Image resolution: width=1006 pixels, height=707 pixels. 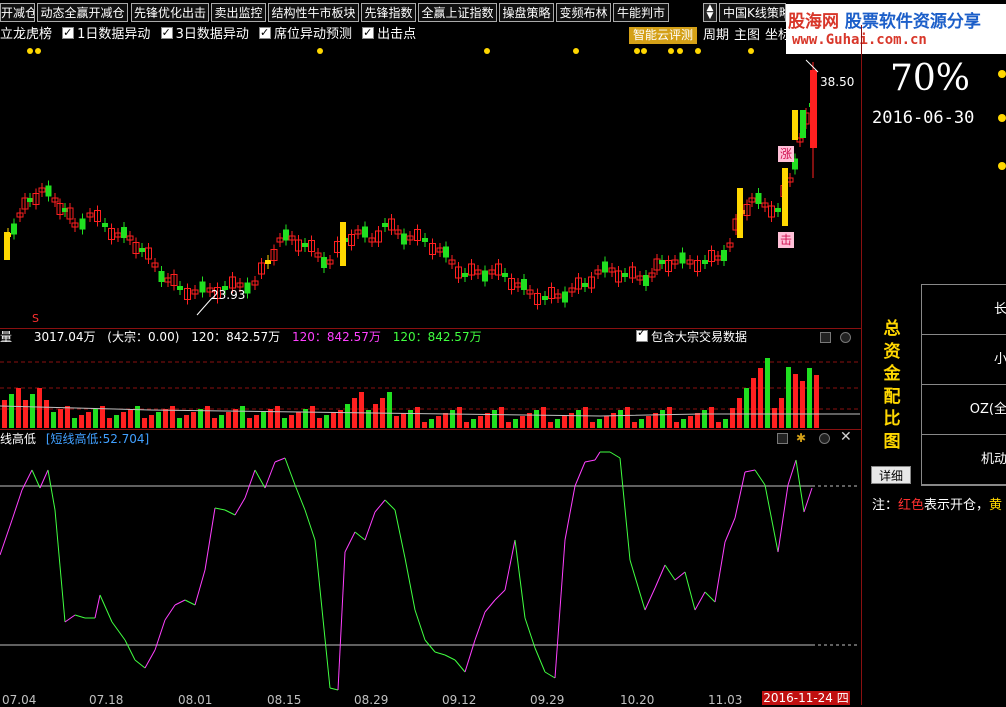 I want to click on osc-title: 线高低, so click(x=18, y=439).